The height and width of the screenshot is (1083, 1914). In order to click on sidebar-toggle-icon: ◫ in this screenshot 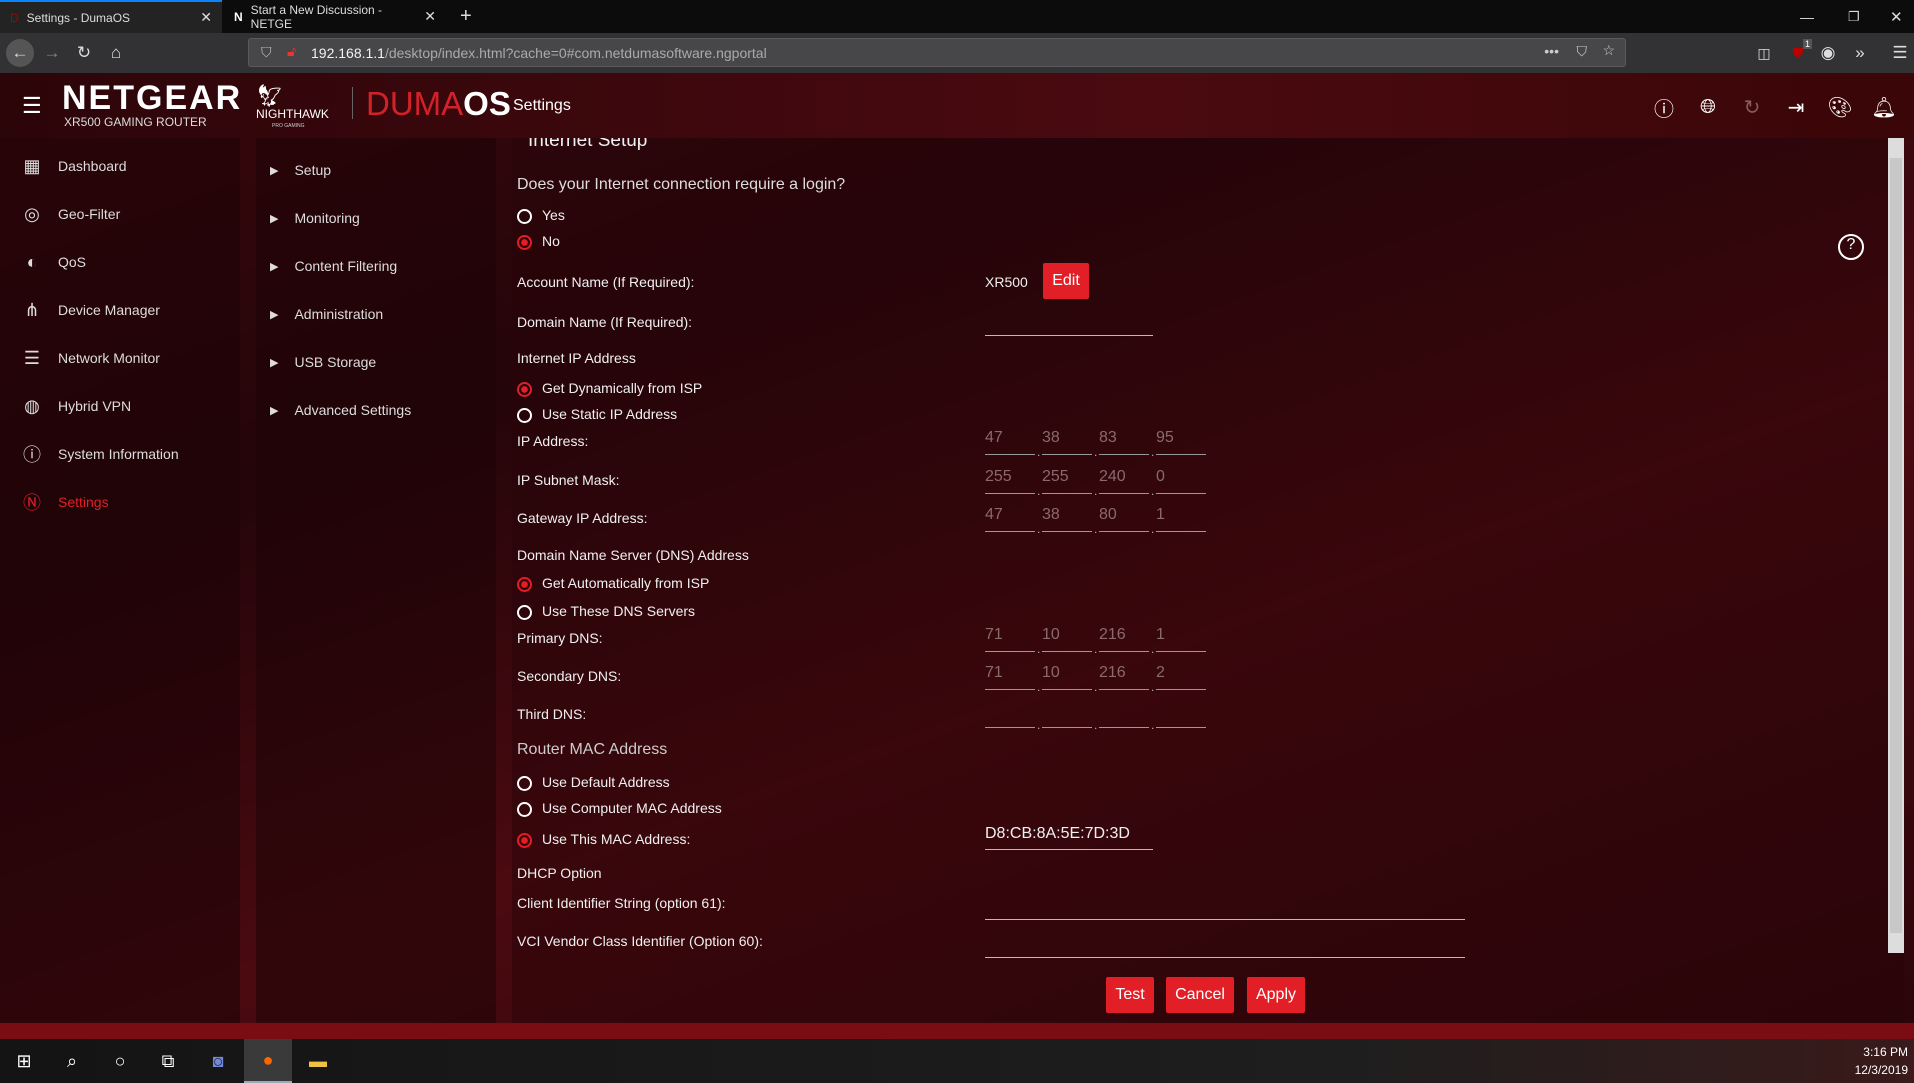, I will do `click(1764, 53)`.